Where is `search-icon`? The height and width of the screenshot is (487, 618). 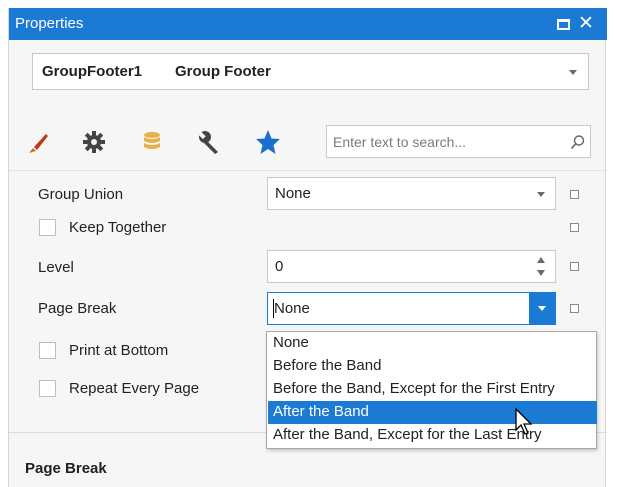
search-icon is located at coordinates (578, 142).